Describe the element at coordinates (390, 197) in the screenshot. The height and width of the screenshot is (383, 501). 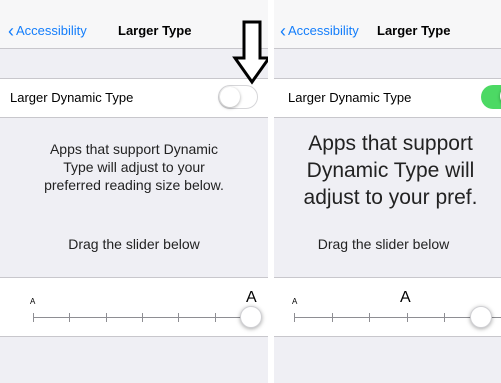
I see `description-line: adjust to your pref.` at that location.